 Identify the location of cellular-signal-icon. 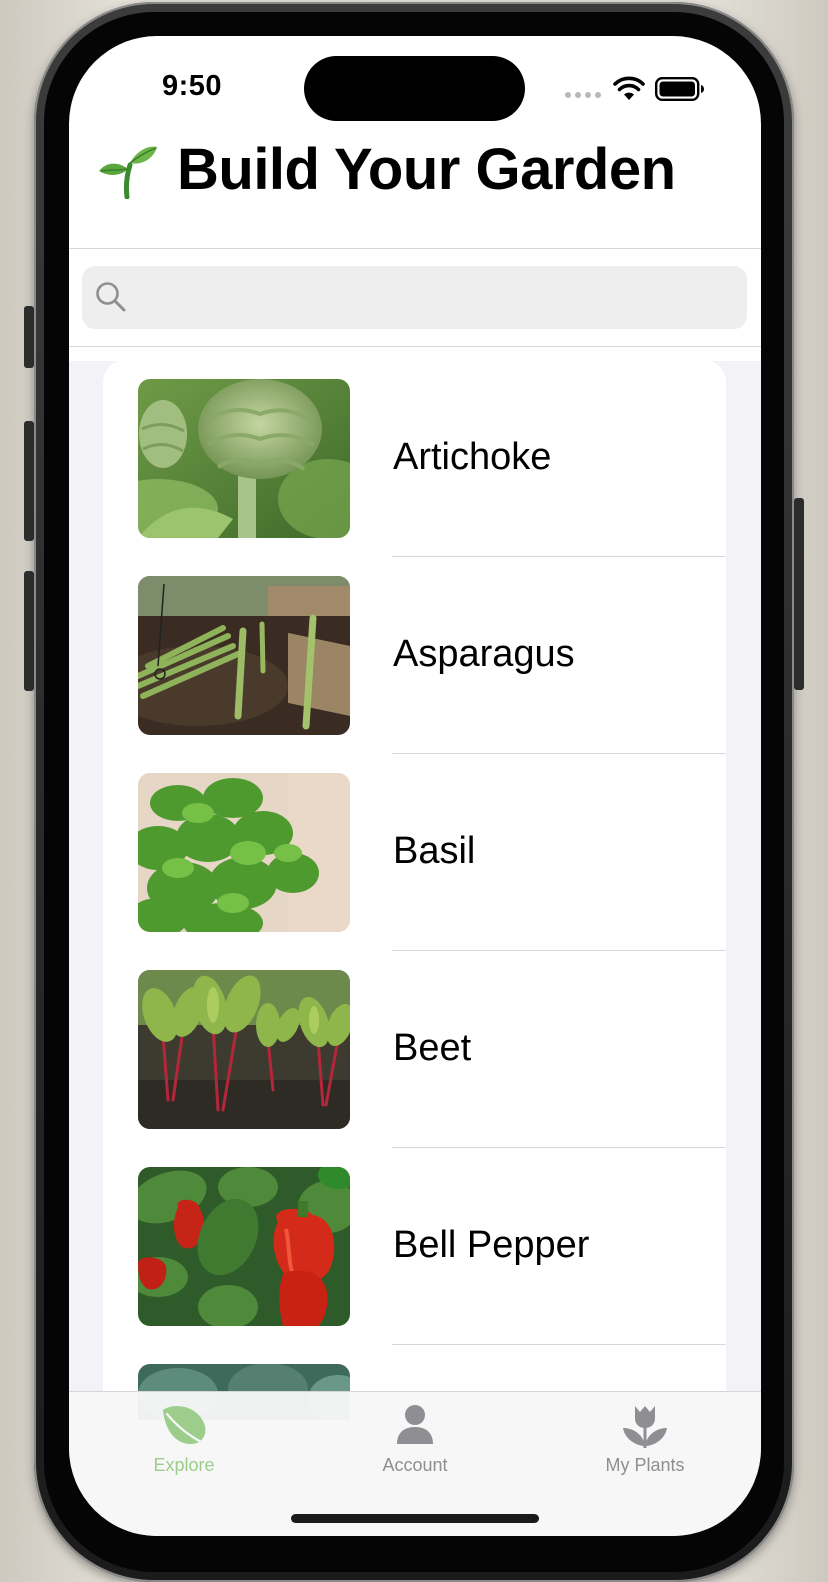
(583, 95).